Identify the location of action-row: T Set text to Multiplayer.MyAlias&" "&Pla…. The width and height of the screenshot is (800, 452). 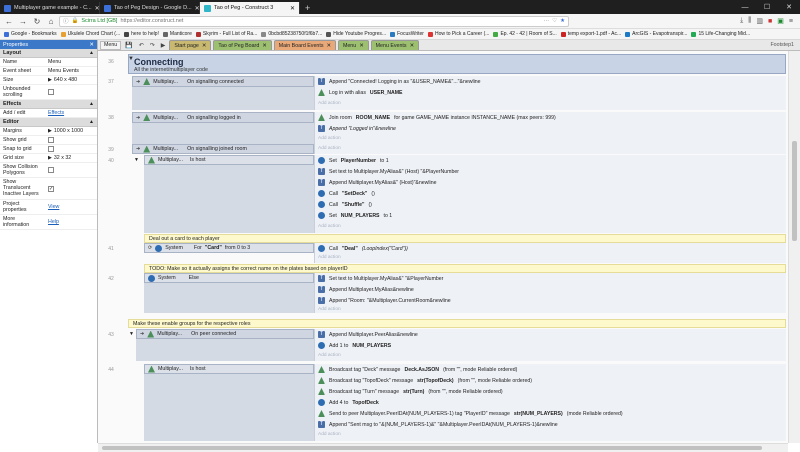
(380, 278).